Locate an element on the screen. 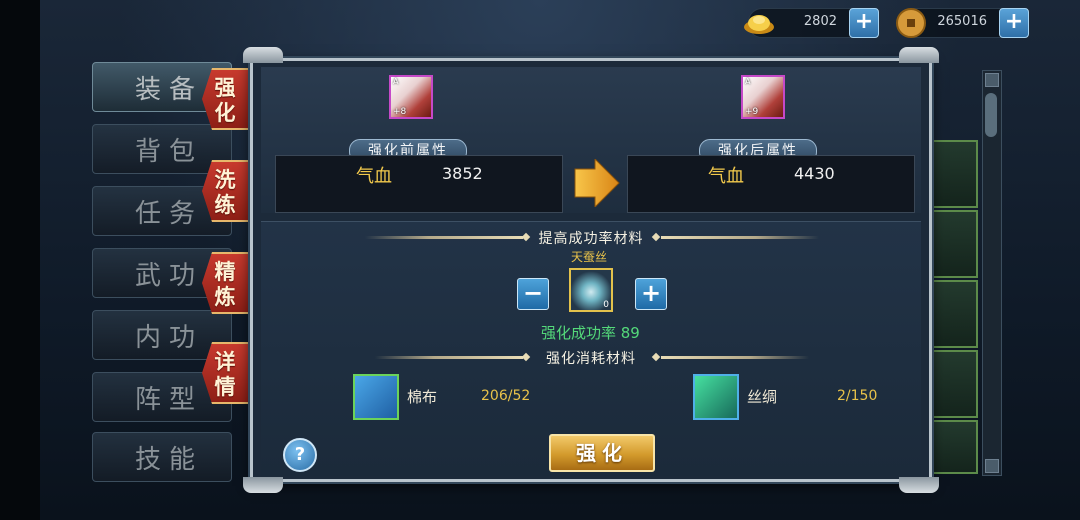  scroll-down-button is located at coordinates (992, 466).